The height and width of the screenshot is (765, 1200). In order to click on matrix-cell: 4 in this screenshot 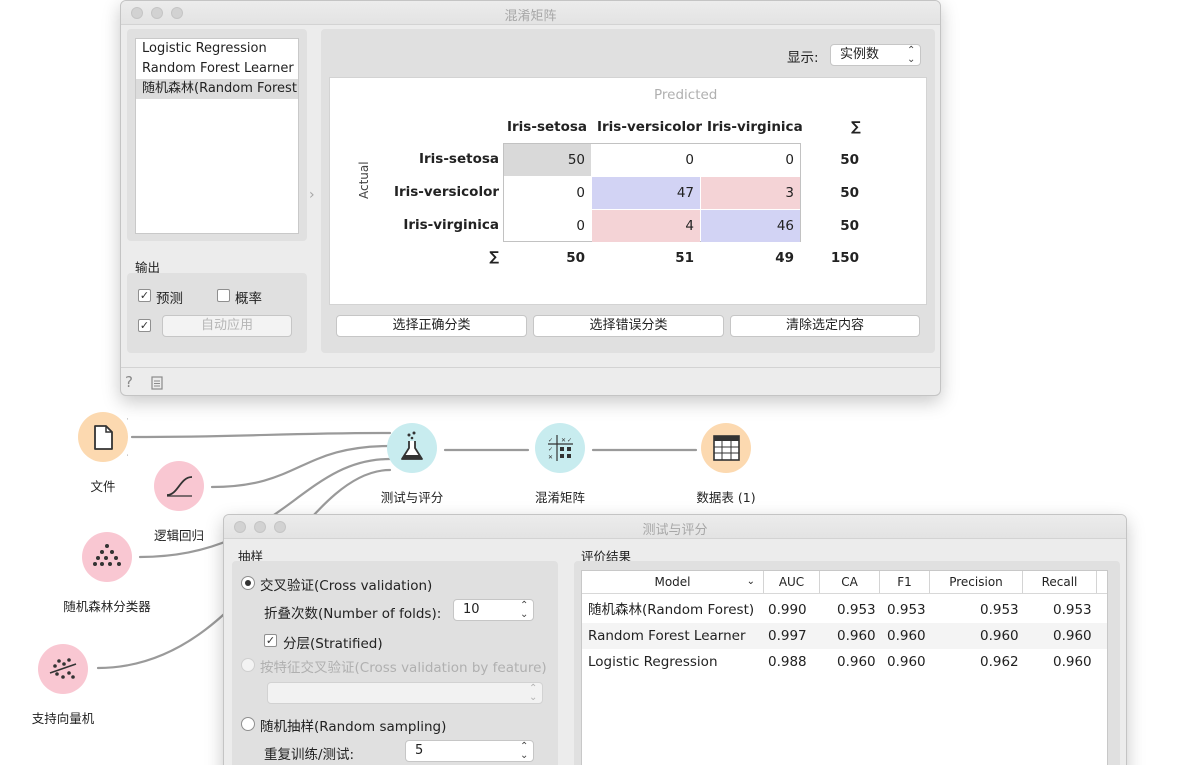, I will do `click(646, 226)`.